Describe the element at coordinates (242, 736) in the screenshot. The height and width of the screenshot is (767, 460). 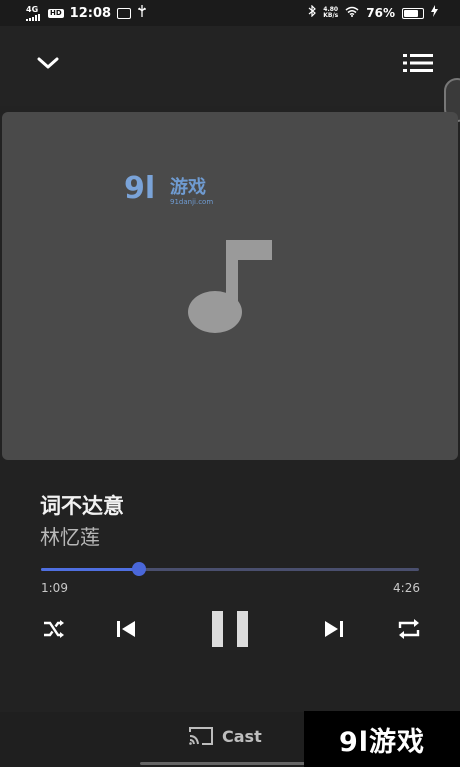
I see `cast-label: Cast` at that location.